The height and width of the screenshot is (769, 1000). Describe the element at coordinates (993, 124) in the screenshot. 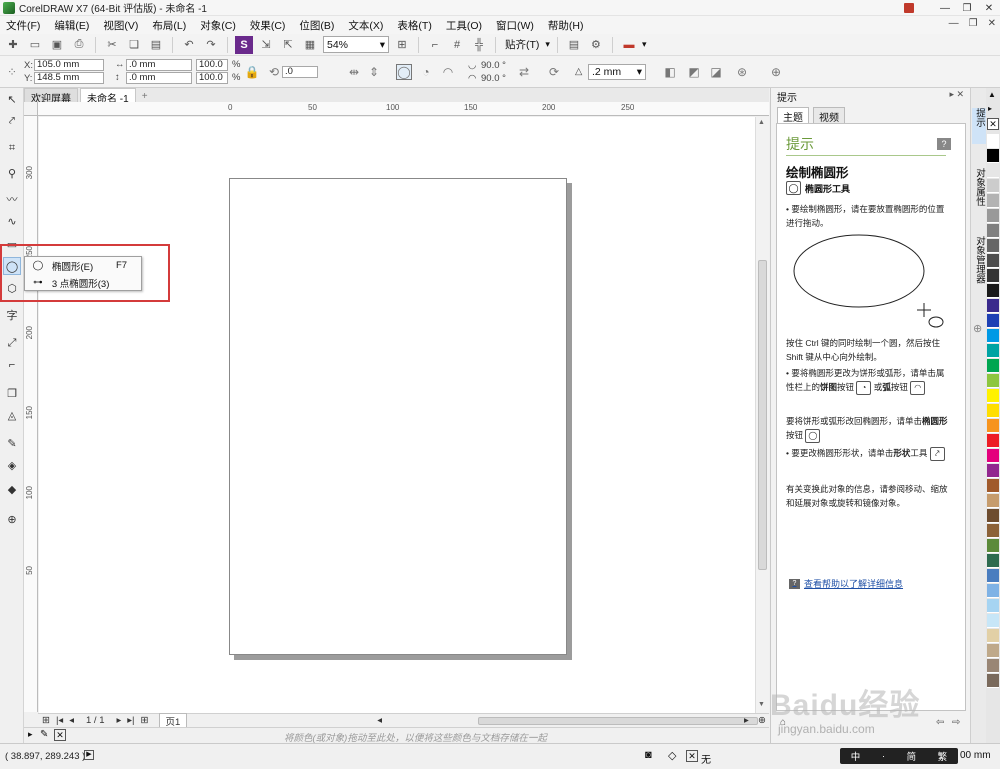

I see `no-color-swatch: ✕` at that location.